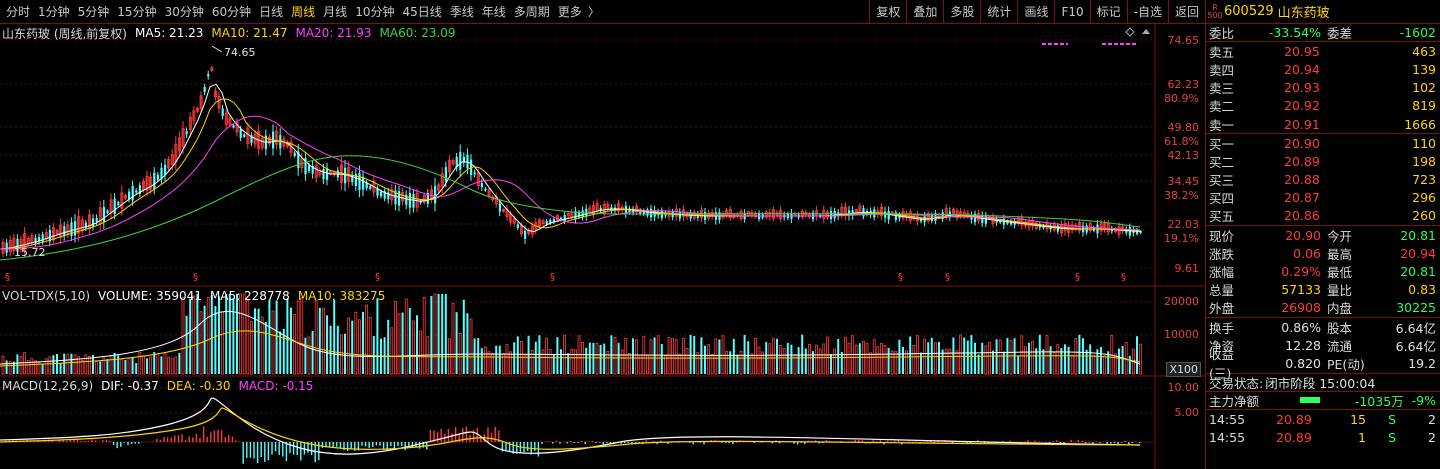  I want to click on toolbar-button: 画线, so click(1035, 12).